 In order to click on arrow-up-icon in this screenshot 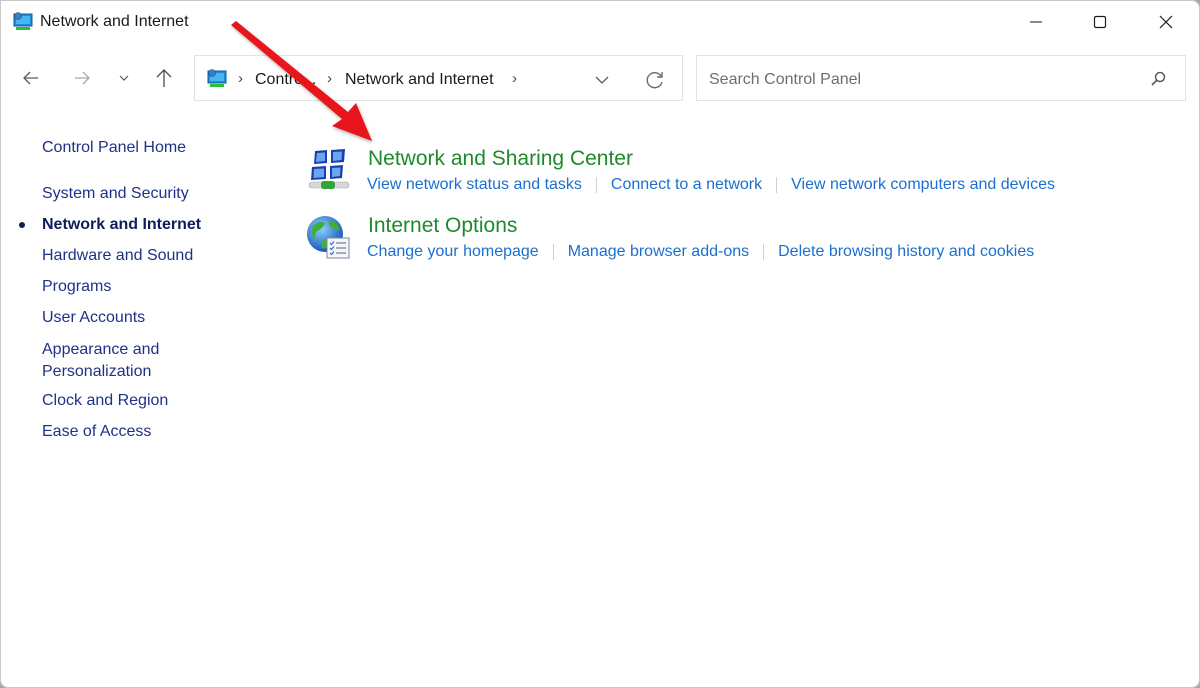, I will do `click(164, 78)`.